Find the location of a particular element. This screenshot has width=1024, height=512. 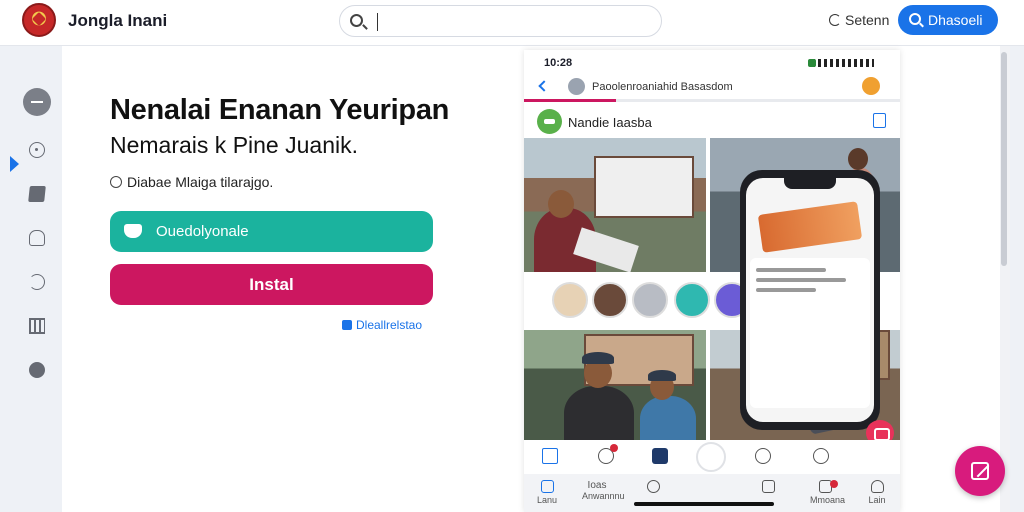

signal-icon is located at coordinates (841, 63).